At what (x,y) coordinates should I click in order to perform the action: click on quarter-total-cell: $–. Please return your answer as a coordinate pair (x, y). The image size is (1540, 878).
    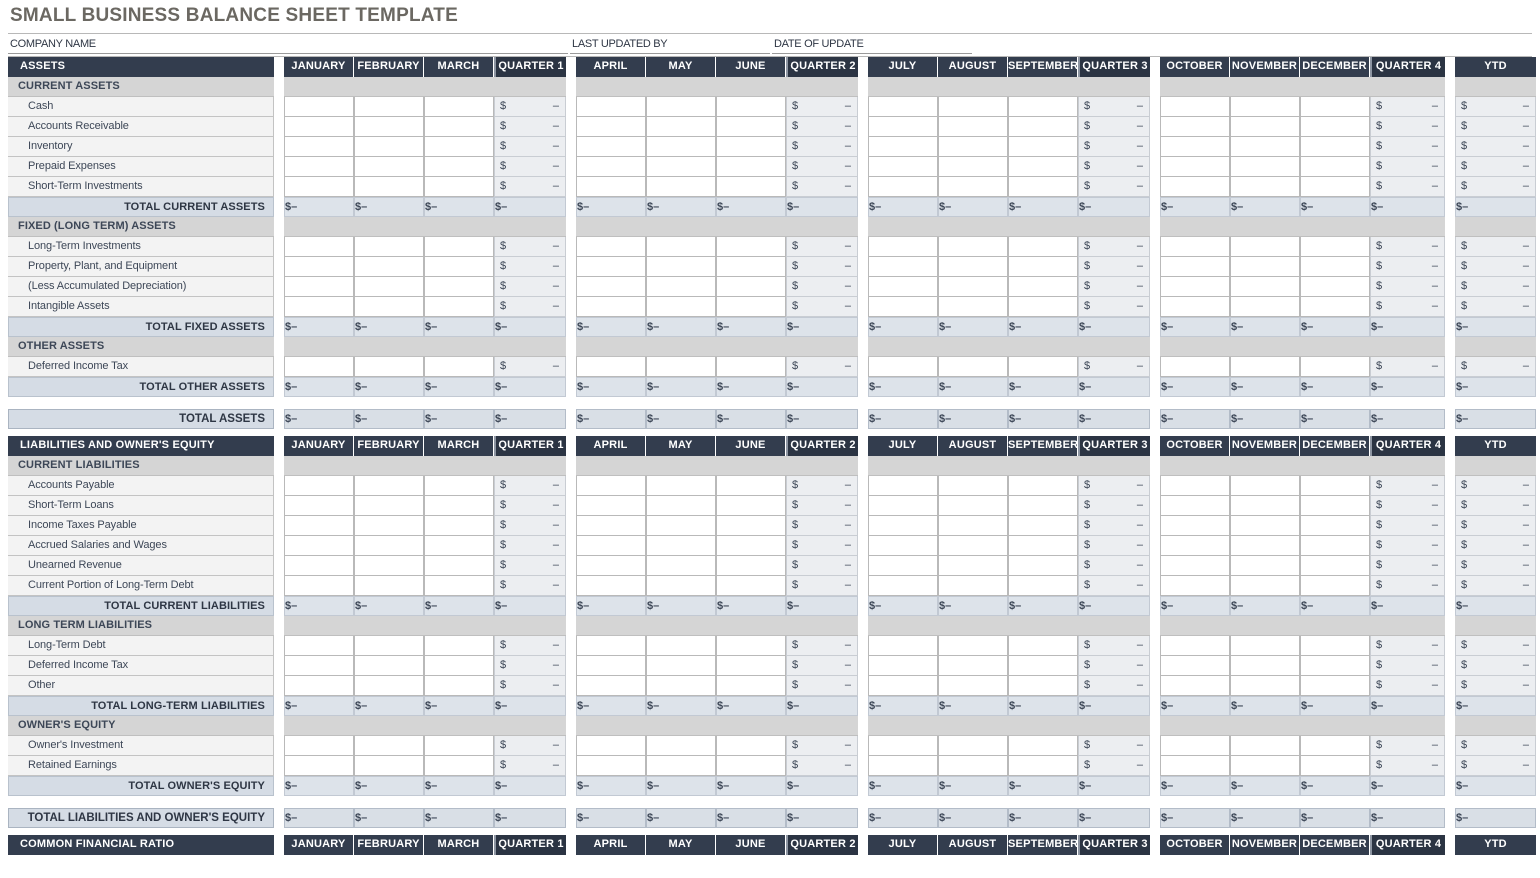
    Looking at the image, I should click on (1407, 207).